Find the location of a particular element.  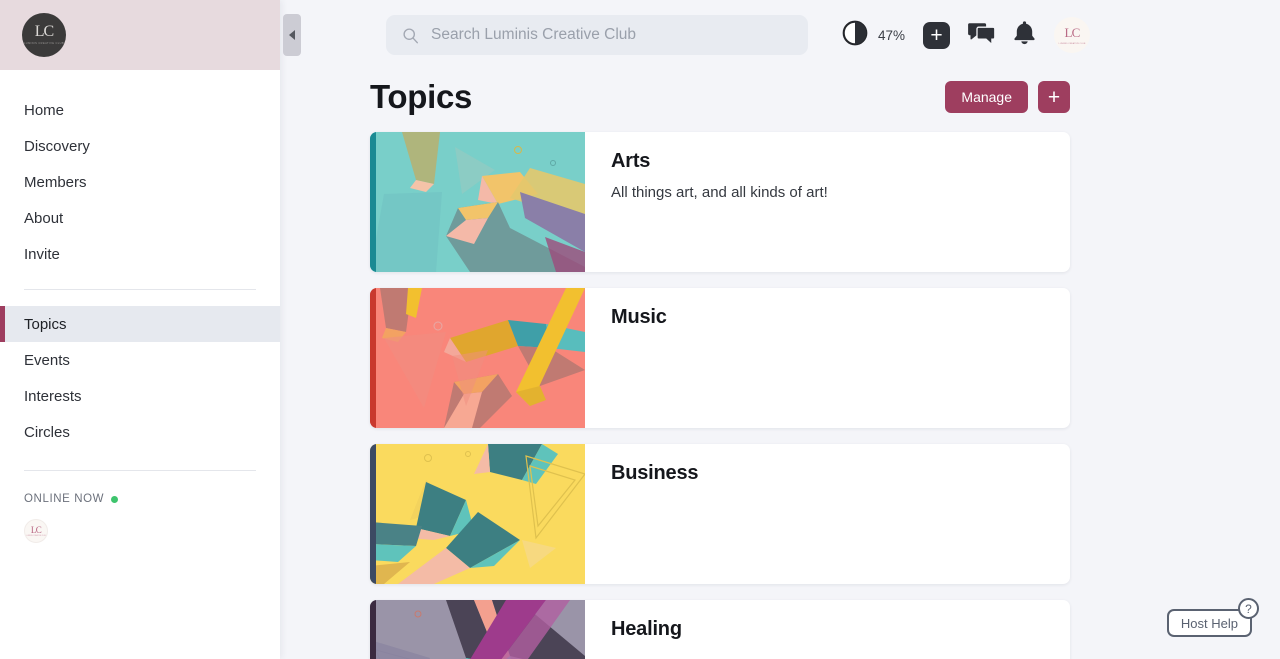

sidebar-collapse-button is located at coordinates (292, 35).